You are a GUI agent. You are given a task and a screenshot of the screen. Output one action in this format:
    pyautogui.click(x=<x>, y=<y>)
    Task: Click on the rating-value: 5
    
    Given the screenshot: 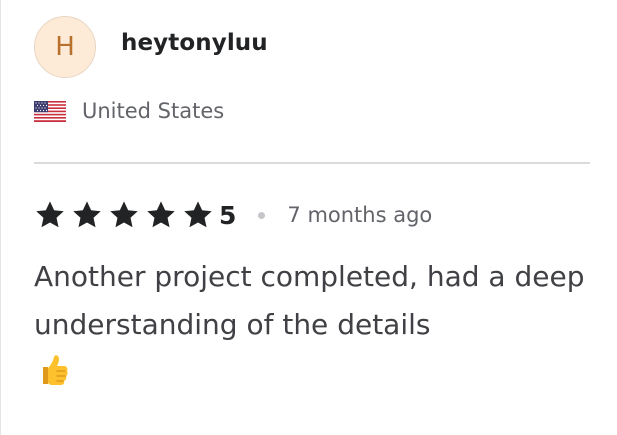 What is the action you would take?
    pyautogui.click(x=228, y=215)
    